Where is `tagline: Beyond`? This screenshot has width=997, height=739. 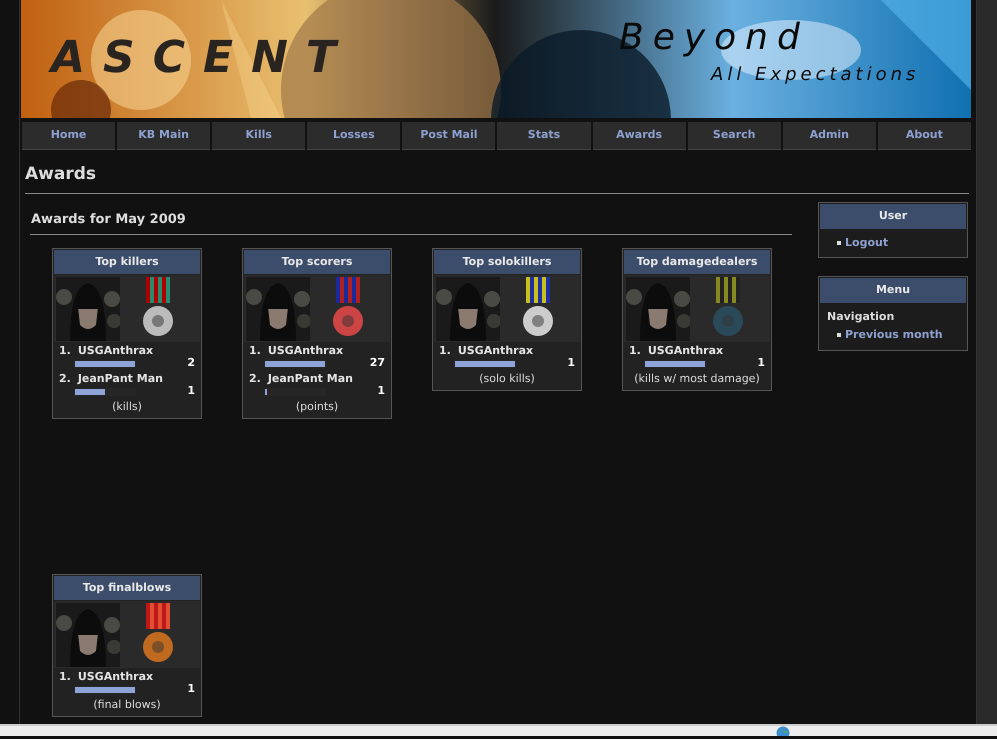 tagline: Beyond is located at coordinates (714, 38).